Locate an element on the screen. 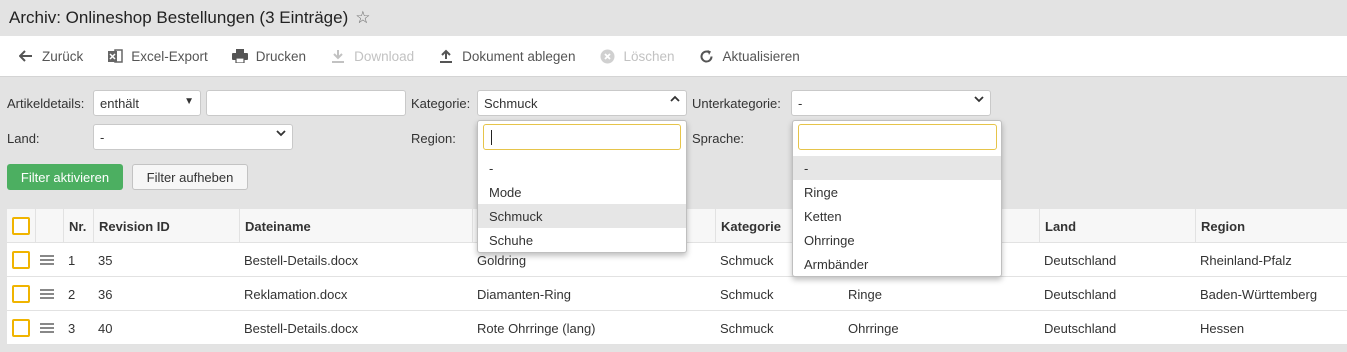 The width and height of the screenshot is (1347, 352). cell-region: Rheinland-Pfalz is located at coordinates (1246, 260).